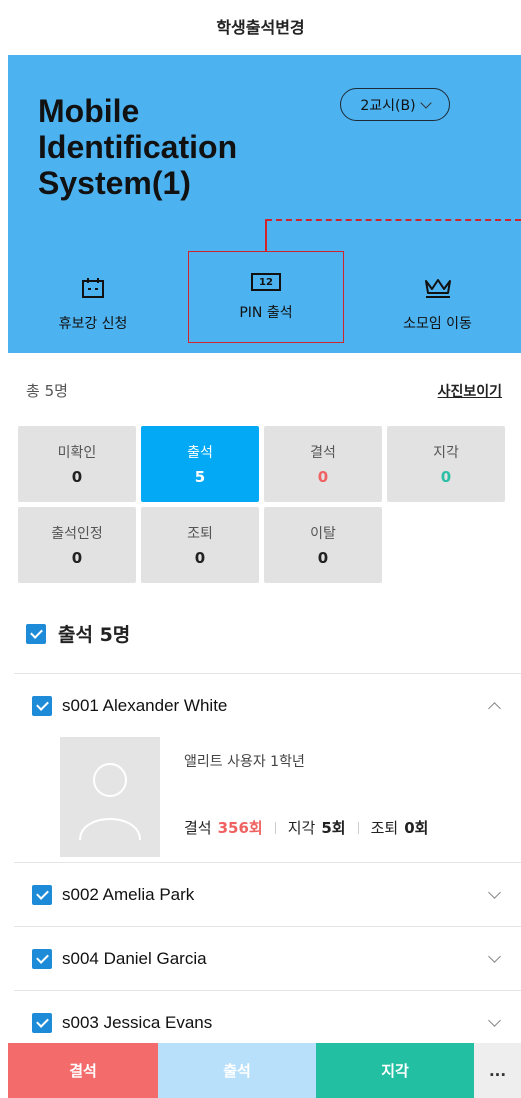 This screenshot has width=521, height=1098. I want to click on student-name: s001 Alexander White, so click(145, 705).